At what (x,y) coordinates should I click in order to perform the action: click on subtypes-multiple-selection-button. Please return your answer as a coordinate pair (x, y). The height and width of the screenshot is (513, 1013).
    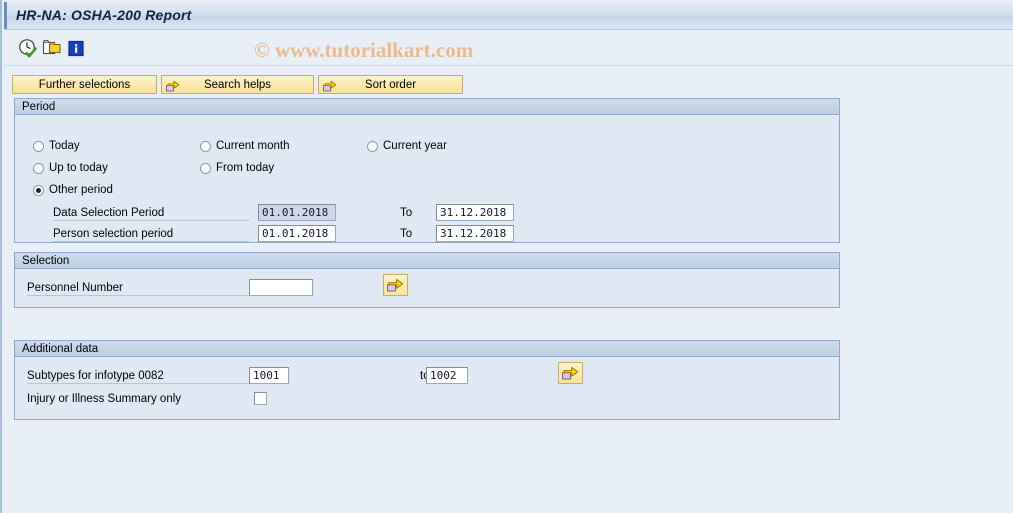
    Looking at the image, I should click on (570, 373).